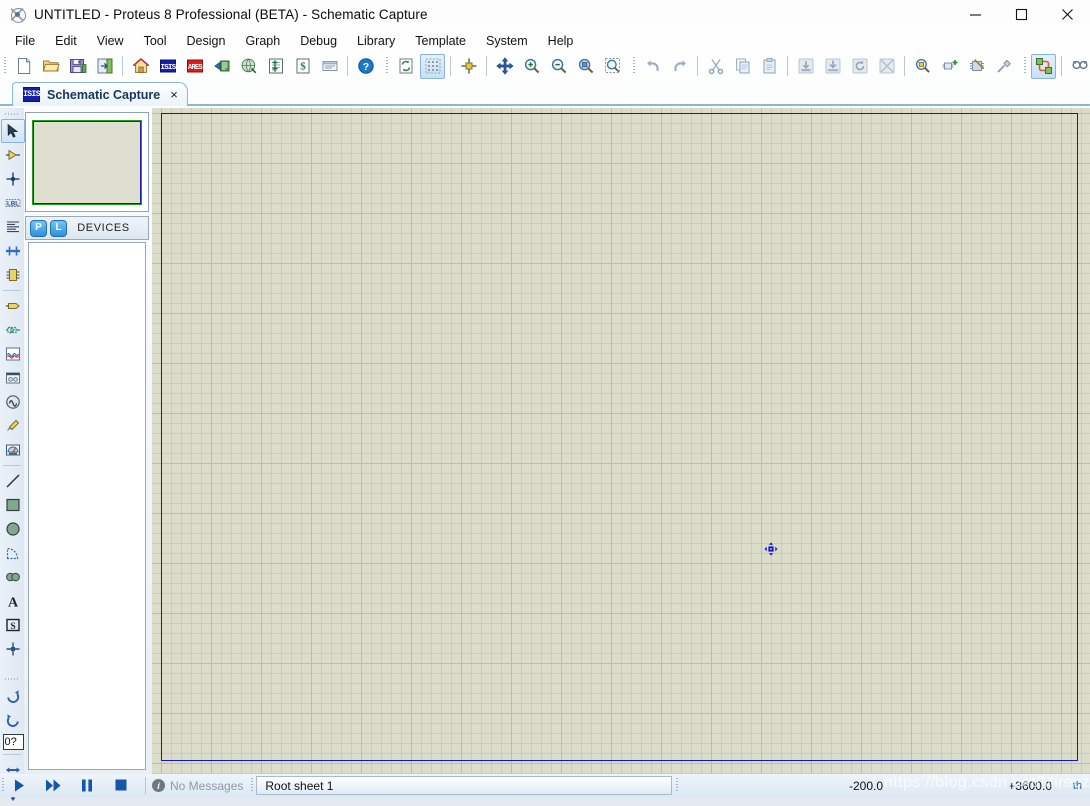 The image size is (1090, 806). Describe the element at coordinates (440, 41) in the screenshot. I see `menu-template: Template` at that location.